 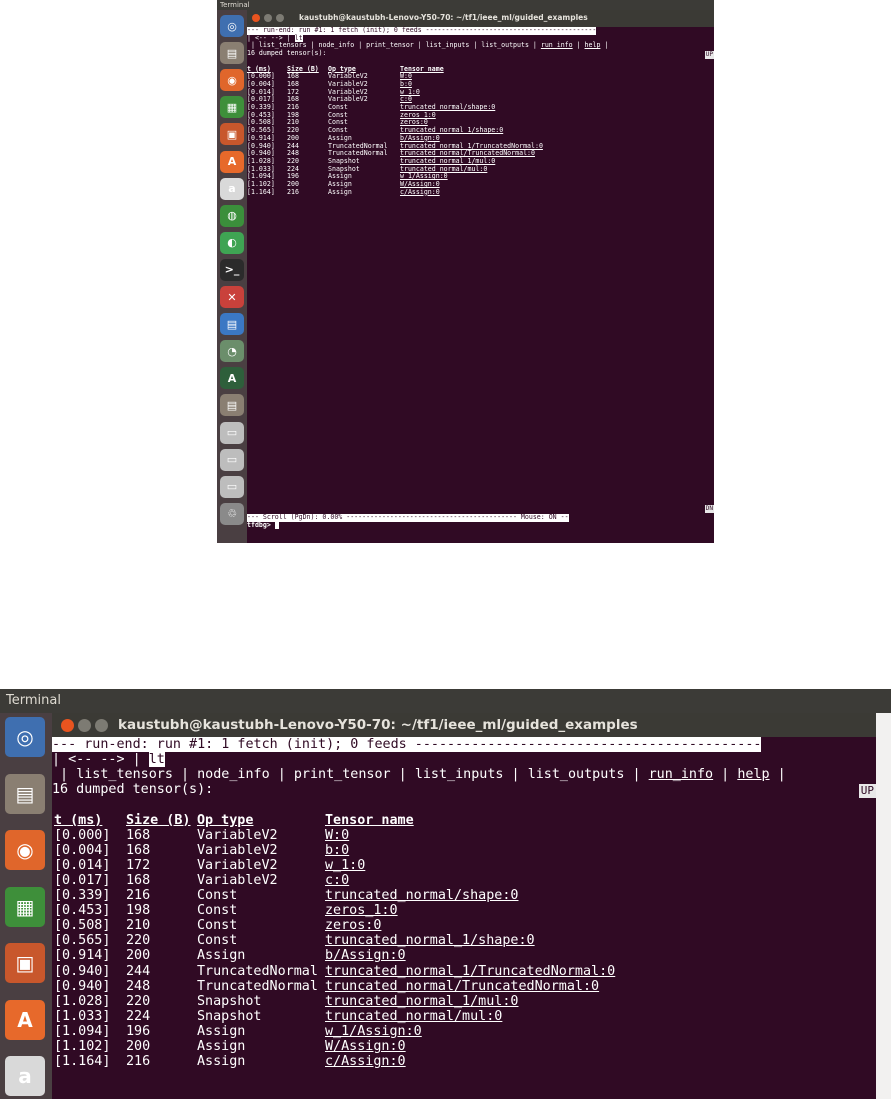 What do you see at coordinates (365, 1046) in the screenshot?
I see `row-tensor-name: W/Assign:0` at bounding box center [365, 1046].